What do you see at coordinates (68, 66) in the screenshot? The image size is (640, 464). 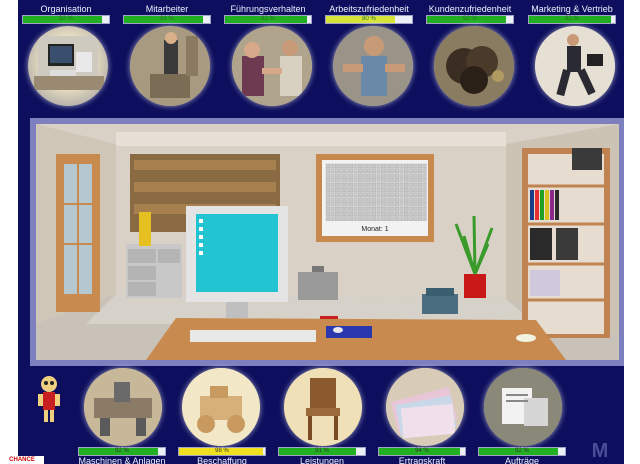 I see `computer-workstation-icon` at bounding box center [68, 66].